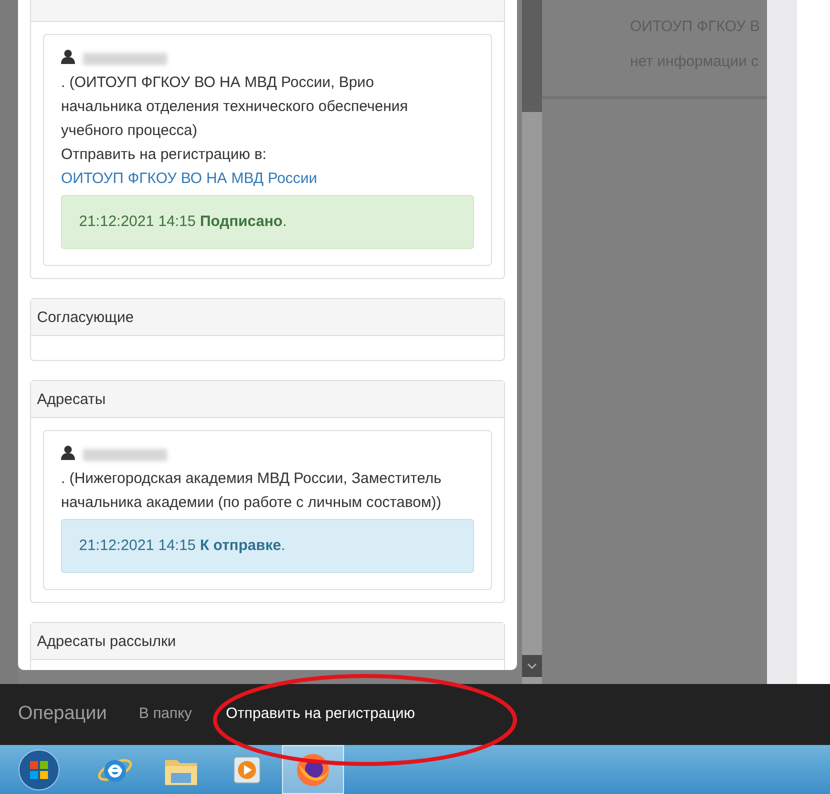 The height and width of the screenshot is (794, 830). What do you see at coordinates (321, 714) in the screenshot?
I see `operation-link: Отправить на регистрацию` at bounding box center [321, 714].